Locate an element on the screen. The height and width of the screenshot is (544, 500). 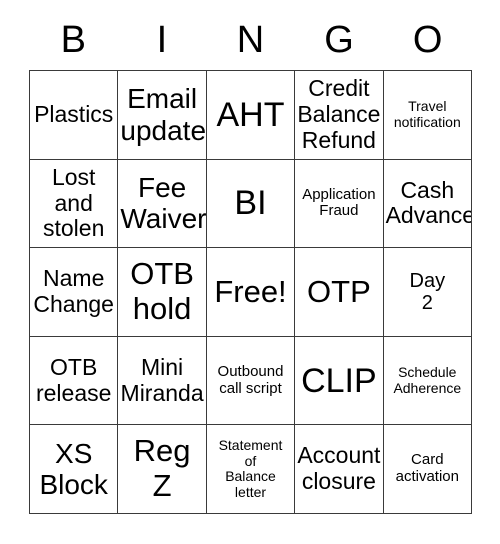
bingo-cell-r3-c3: Free! is located at coordinates (251, 292).